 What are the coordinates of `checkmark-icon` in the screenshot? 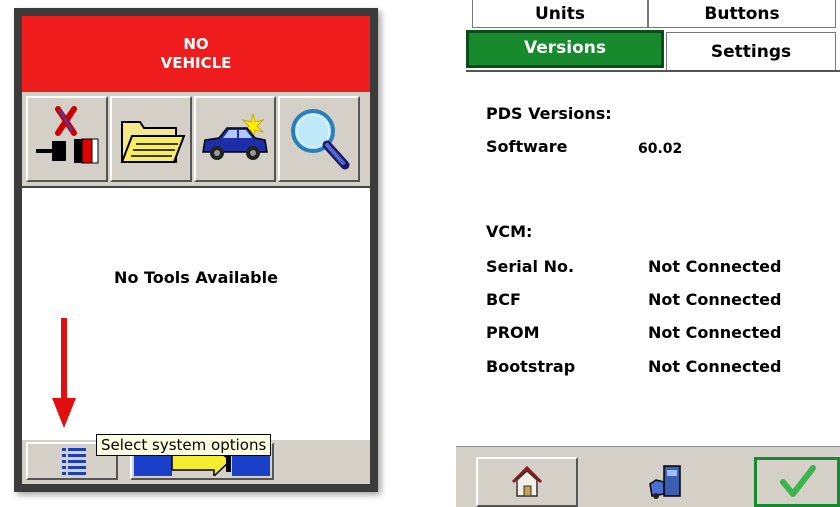 It's located at (798, 481).